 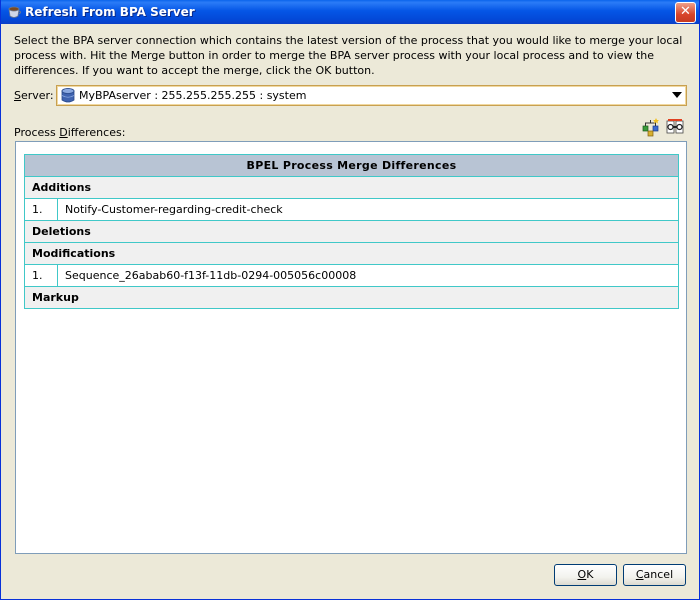 What do you see at coordinates (368, 209) in the screenshot?
I see `item-text: Notify-Customer-regarding-credit-check` at bounding box center [368, 209].